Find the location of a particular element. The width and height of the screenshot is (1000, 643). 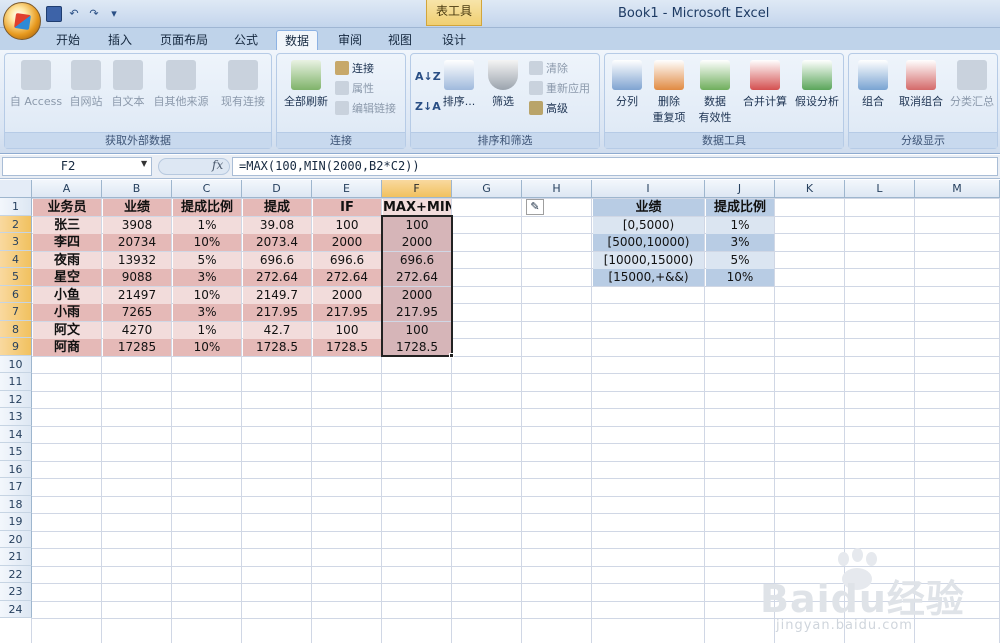

row-header-19: 19 is located at coordinates (16, 522).